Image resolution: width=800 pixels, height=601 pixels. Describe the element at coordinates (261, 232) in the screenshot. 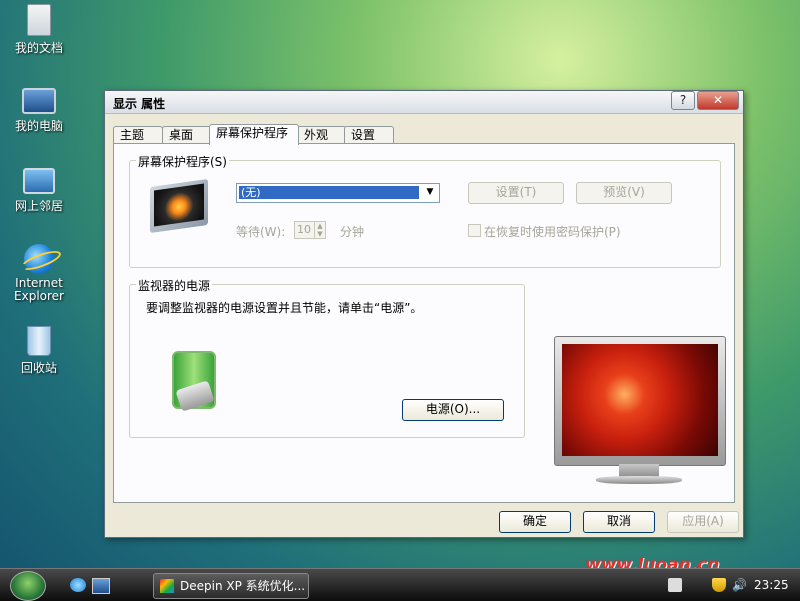

I see `wait-label: 等待(W):` at that location.